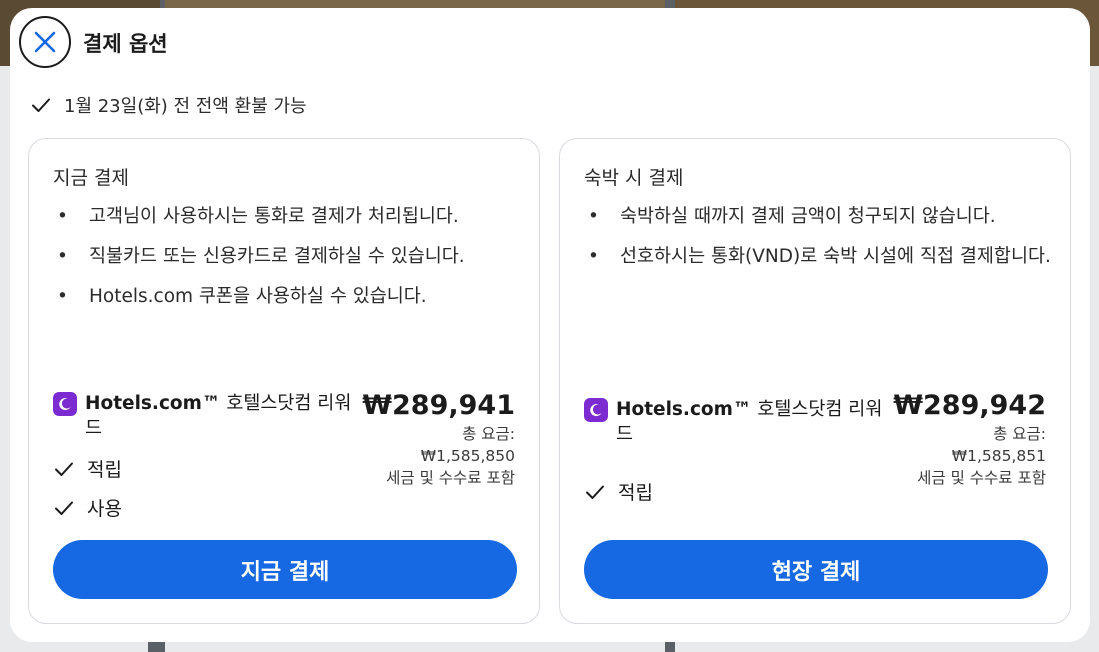 Image resolution: width=1099 pixels, height=652 pixels. I want to click on nightly-price: ₩289,942, so click(969, 405).